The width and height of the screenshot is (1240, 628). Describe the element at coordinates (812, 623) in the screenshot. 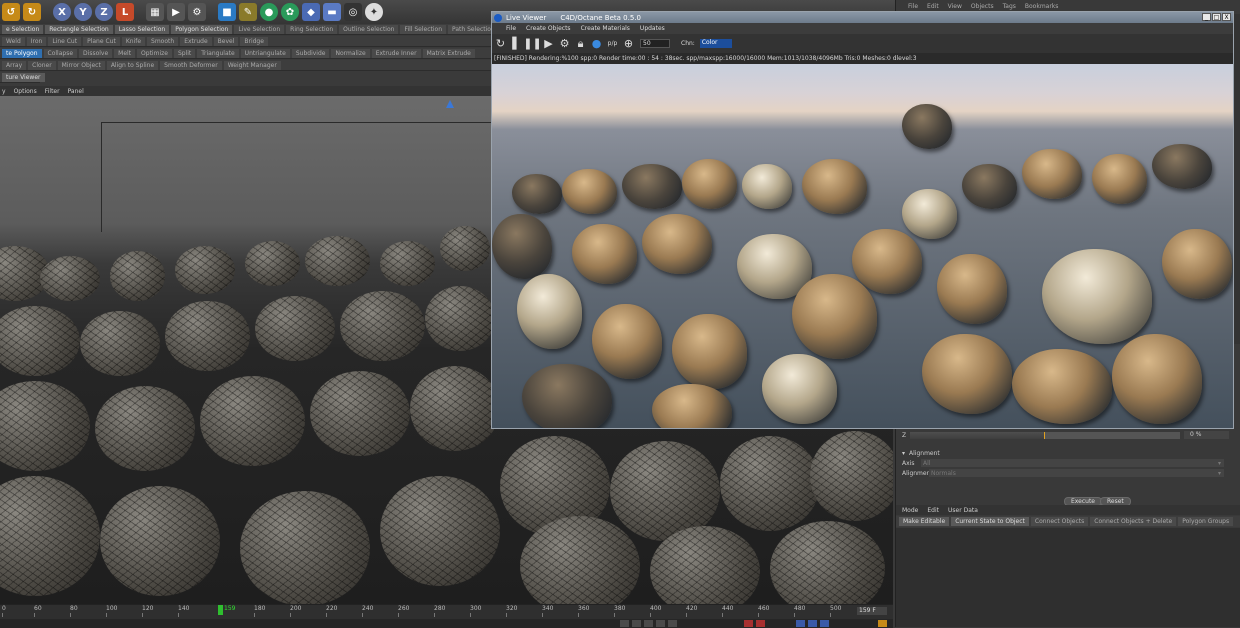

I see `key-rot-button` at that location.